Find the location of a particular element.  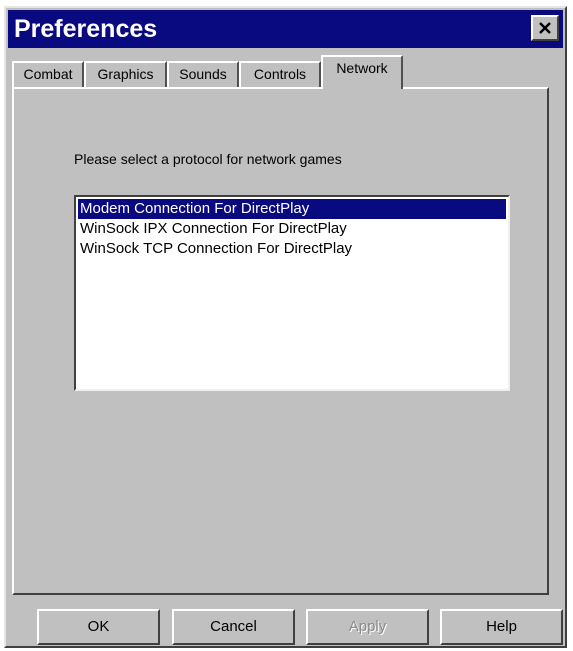

cancel-button: Cancel is located at coordinates (233, 627).